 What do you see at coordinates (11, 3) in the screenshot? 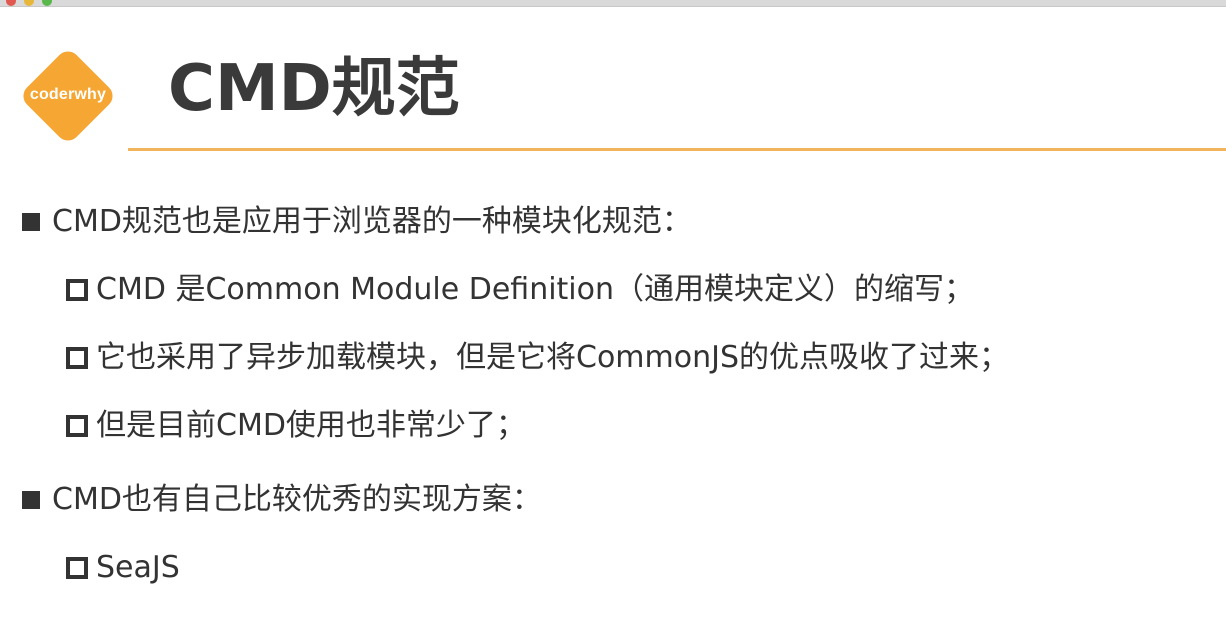
I see `window-close-icon` at bounding box center [11, 3].